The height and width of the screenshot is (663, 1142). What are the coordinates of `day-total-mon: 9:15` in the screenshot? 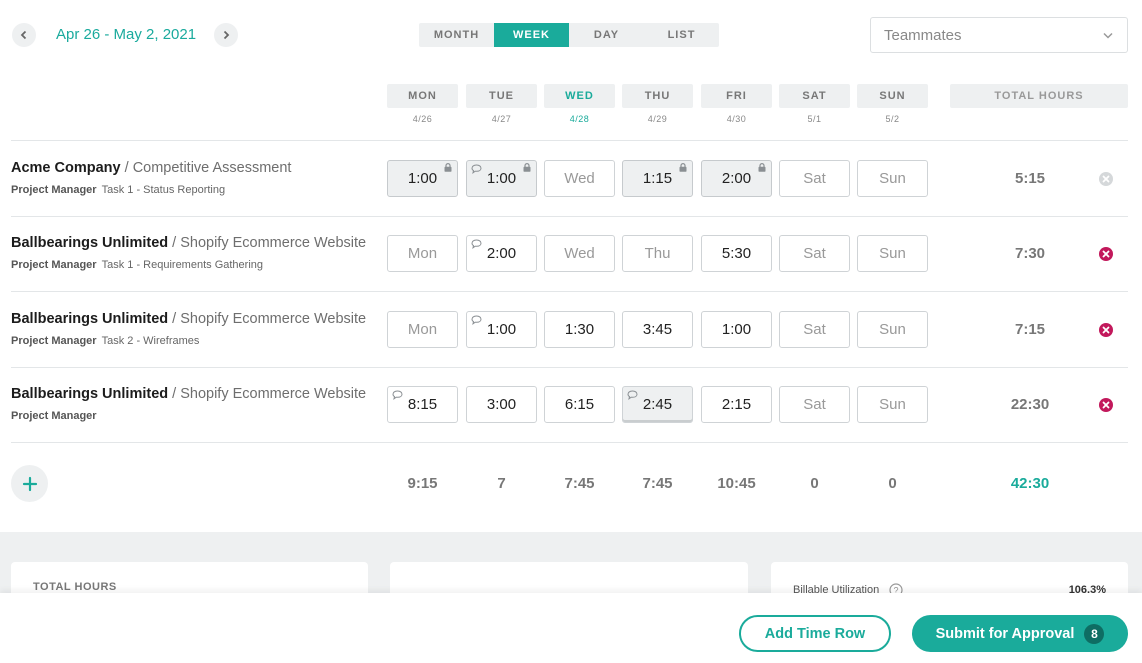 It's located at (422, 483).